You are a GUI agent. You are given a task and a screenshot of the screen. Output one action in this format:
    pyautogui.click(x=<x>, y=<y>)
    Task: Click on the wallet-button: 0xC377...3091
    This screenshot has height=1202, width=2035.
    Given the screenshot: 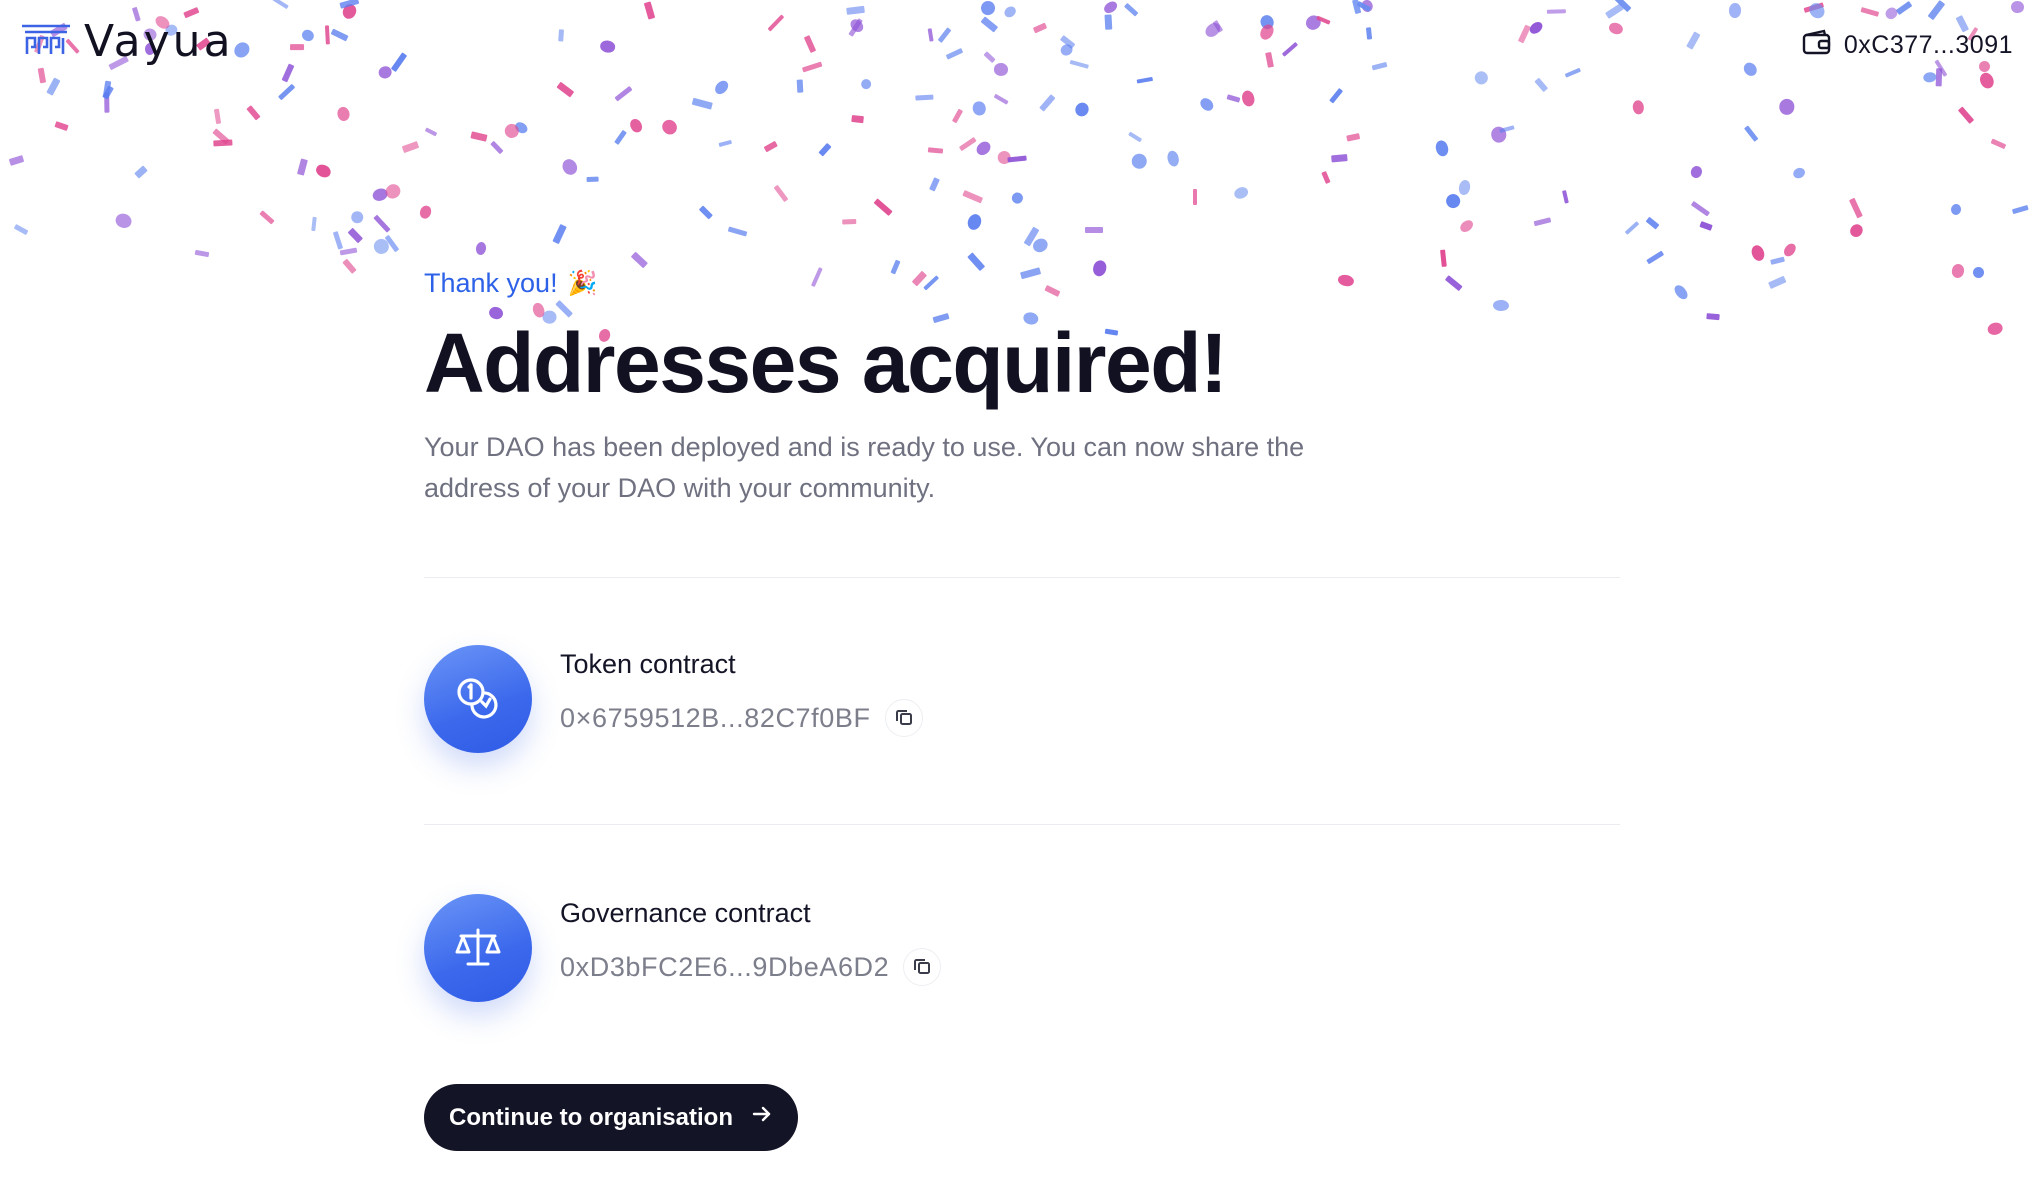 What is the action you would take?
    pyautogui.click(x=1907, y=45)
    